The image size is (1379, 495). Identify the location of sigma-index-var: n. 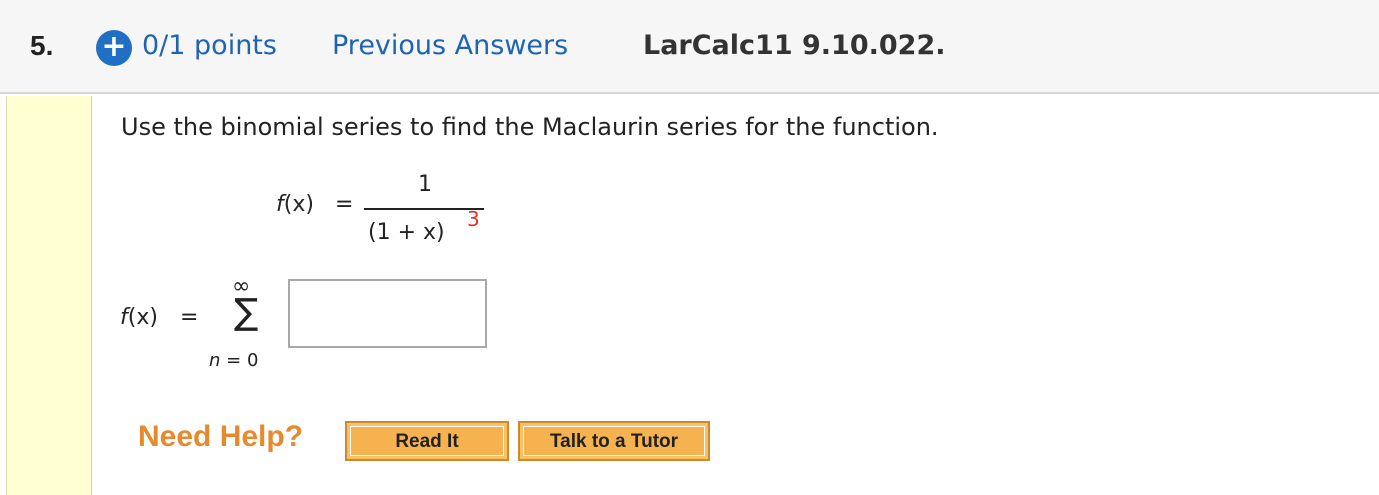
(215, 360).